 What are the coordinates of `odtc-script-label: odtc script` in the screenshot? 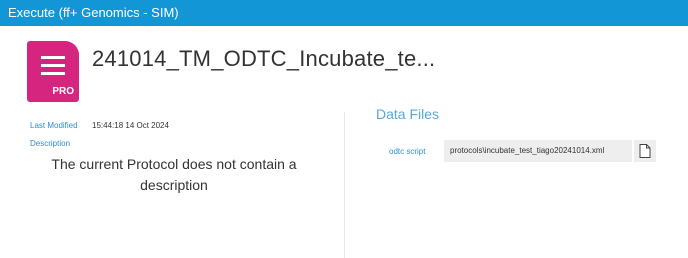 It's located at (407, 151).